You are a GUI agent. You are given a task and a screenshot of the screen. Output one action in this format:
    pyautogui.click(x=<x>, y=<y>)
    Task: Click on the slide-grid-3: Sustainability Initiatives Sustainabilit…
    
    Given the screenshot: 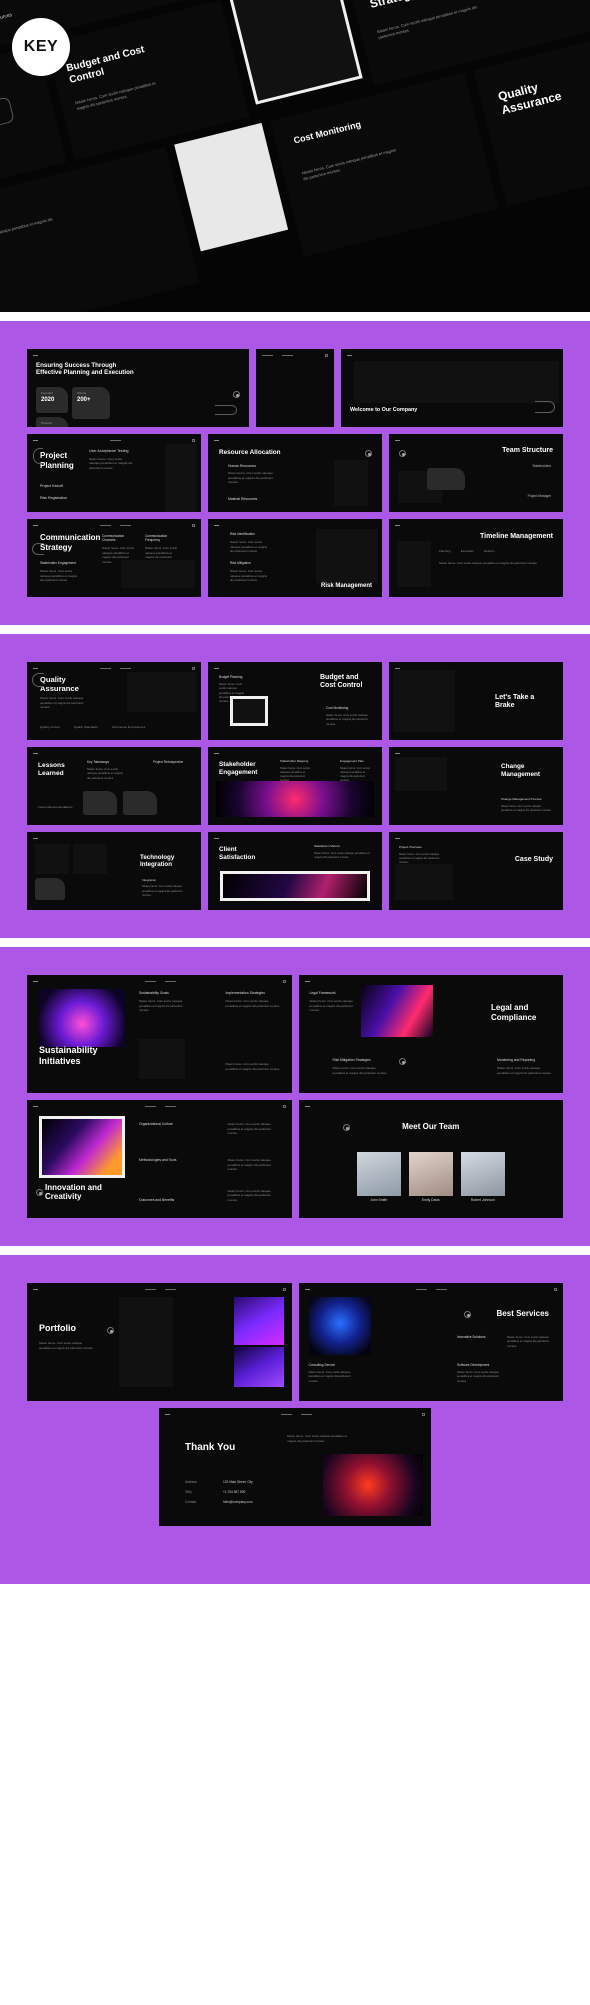 What is the action you would take?
    pyautogui.click(x=295, y=1096)
    